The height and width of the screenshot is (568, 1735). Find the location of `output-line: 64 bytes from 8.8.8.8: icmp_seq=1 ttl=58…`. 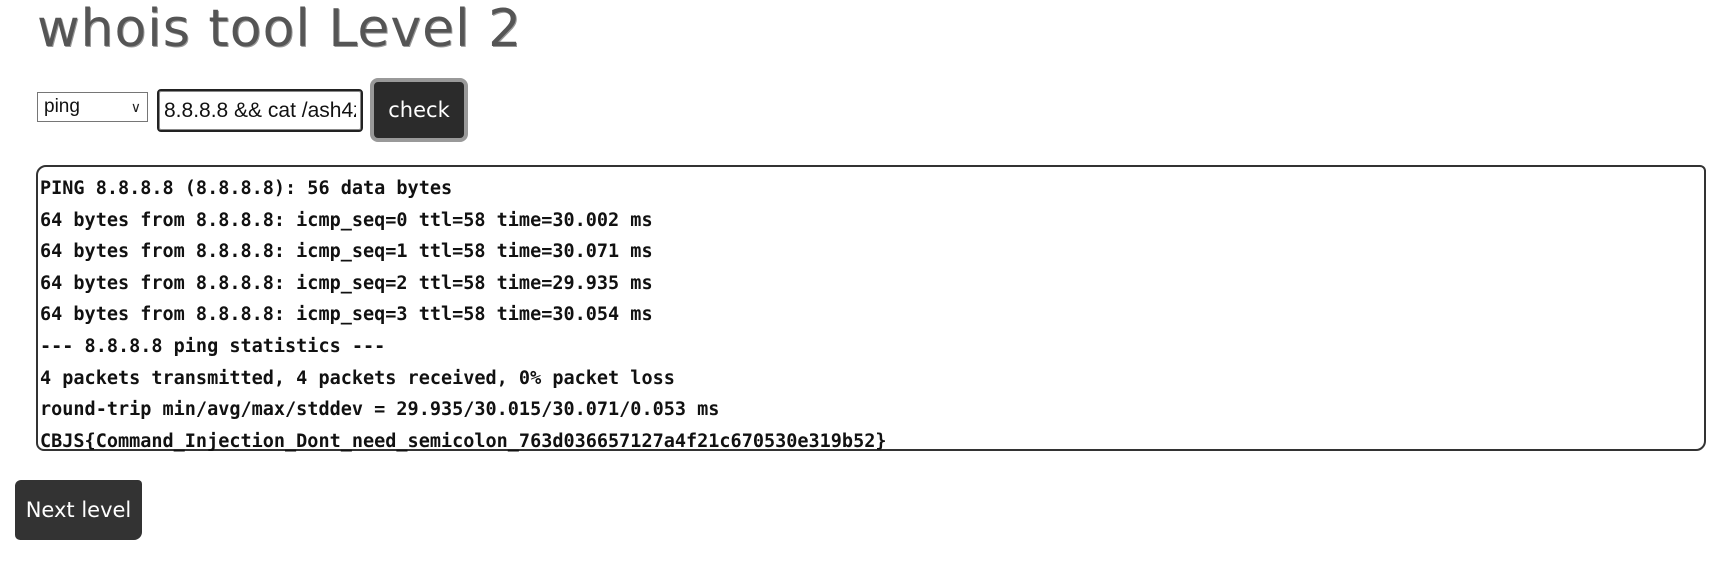

output-line: 64 bytes from 8.8.8.8: icmp_seq=1 ttl=58… is located at coordinates (346, 252).